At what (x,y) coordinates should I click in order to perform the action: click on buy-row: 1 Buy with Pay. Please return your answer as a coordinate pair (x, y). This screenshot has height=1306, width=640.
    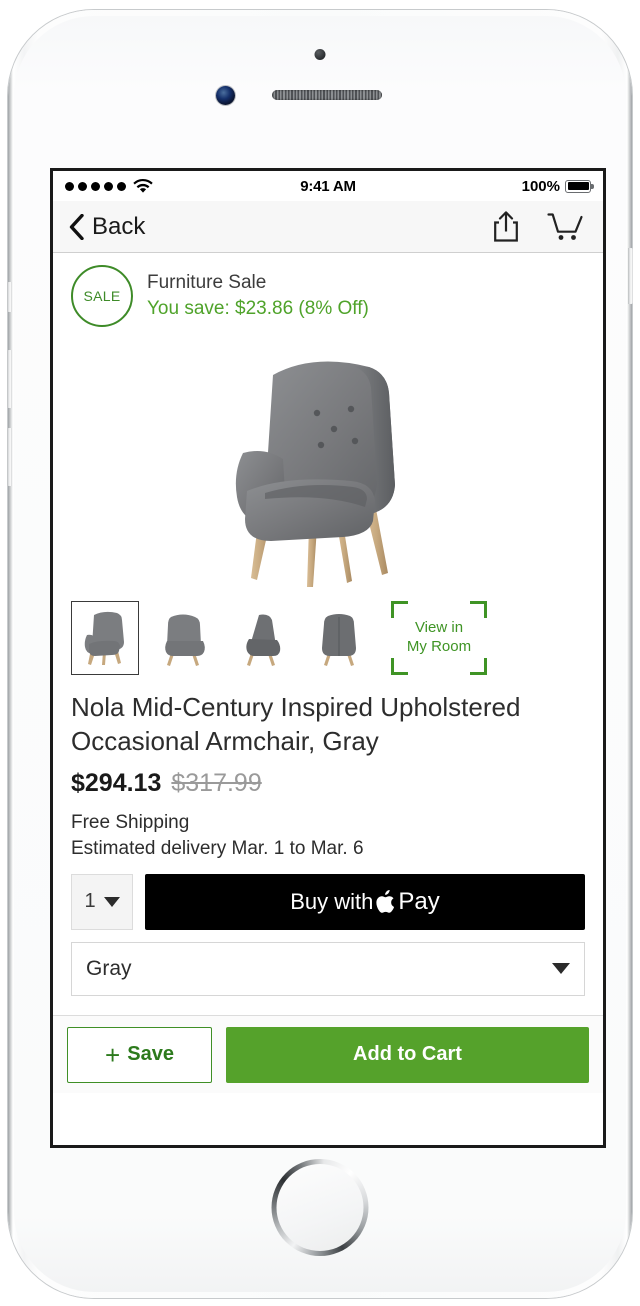
    Looking at the image, I should click on (328, 895).